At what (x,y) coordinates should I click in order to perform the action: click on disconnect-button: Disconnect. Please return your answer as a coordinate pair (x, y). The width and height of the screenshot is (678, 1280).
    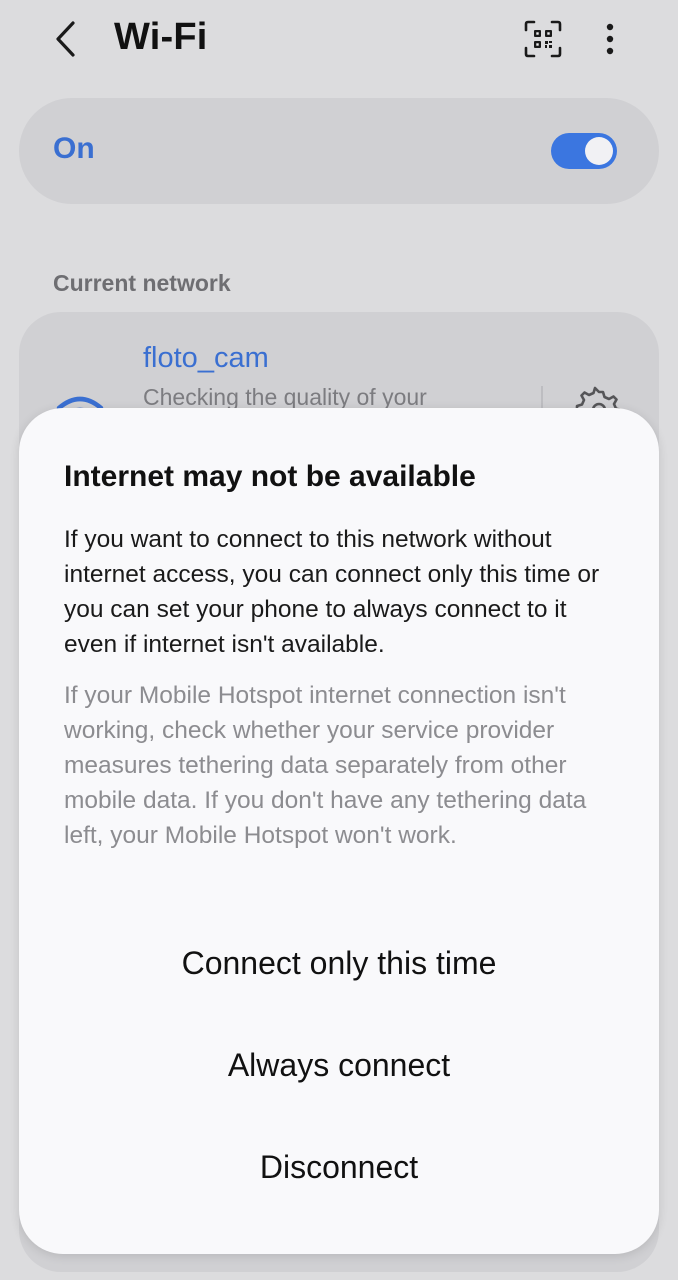
    Looking at the image, I should click on (339, 1167).